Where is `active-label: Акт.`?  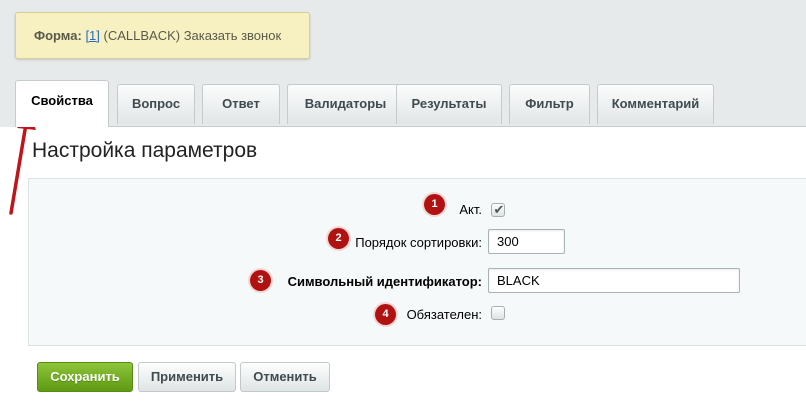
active-label: Акт. is located at coordinates (470, 209).